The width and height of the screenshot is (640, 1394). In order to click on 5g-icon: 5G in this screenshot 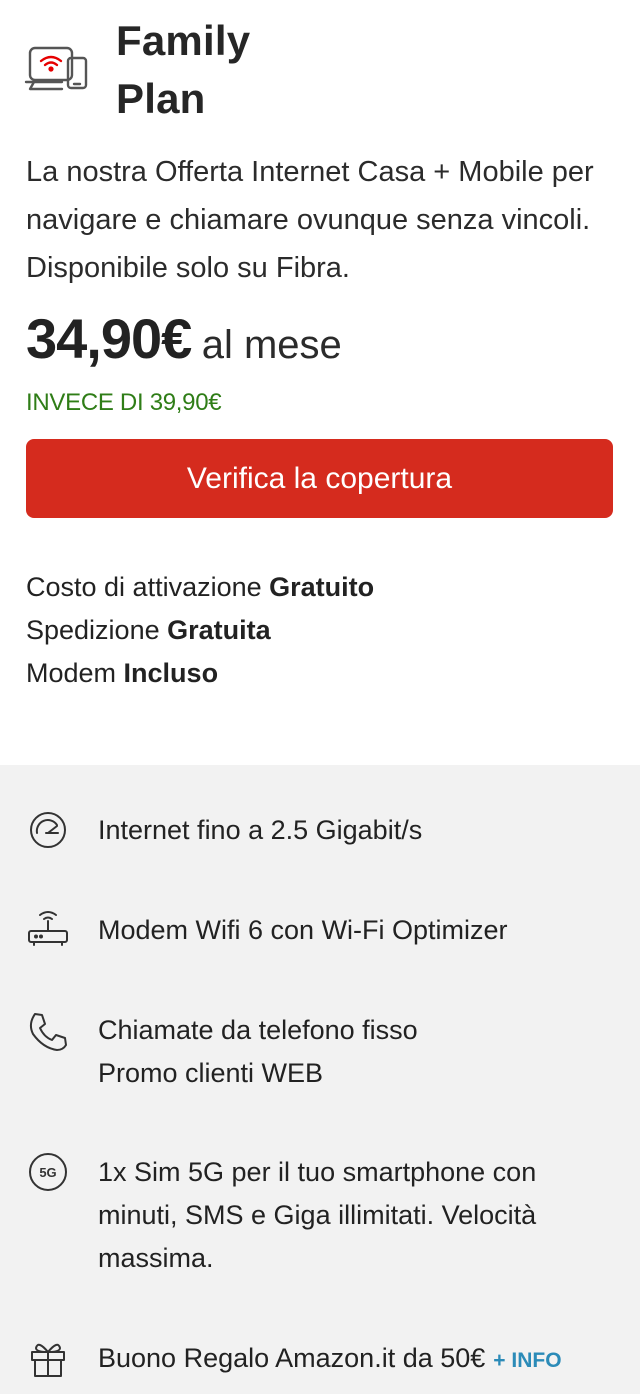, I will do `click(48, 1173)`.